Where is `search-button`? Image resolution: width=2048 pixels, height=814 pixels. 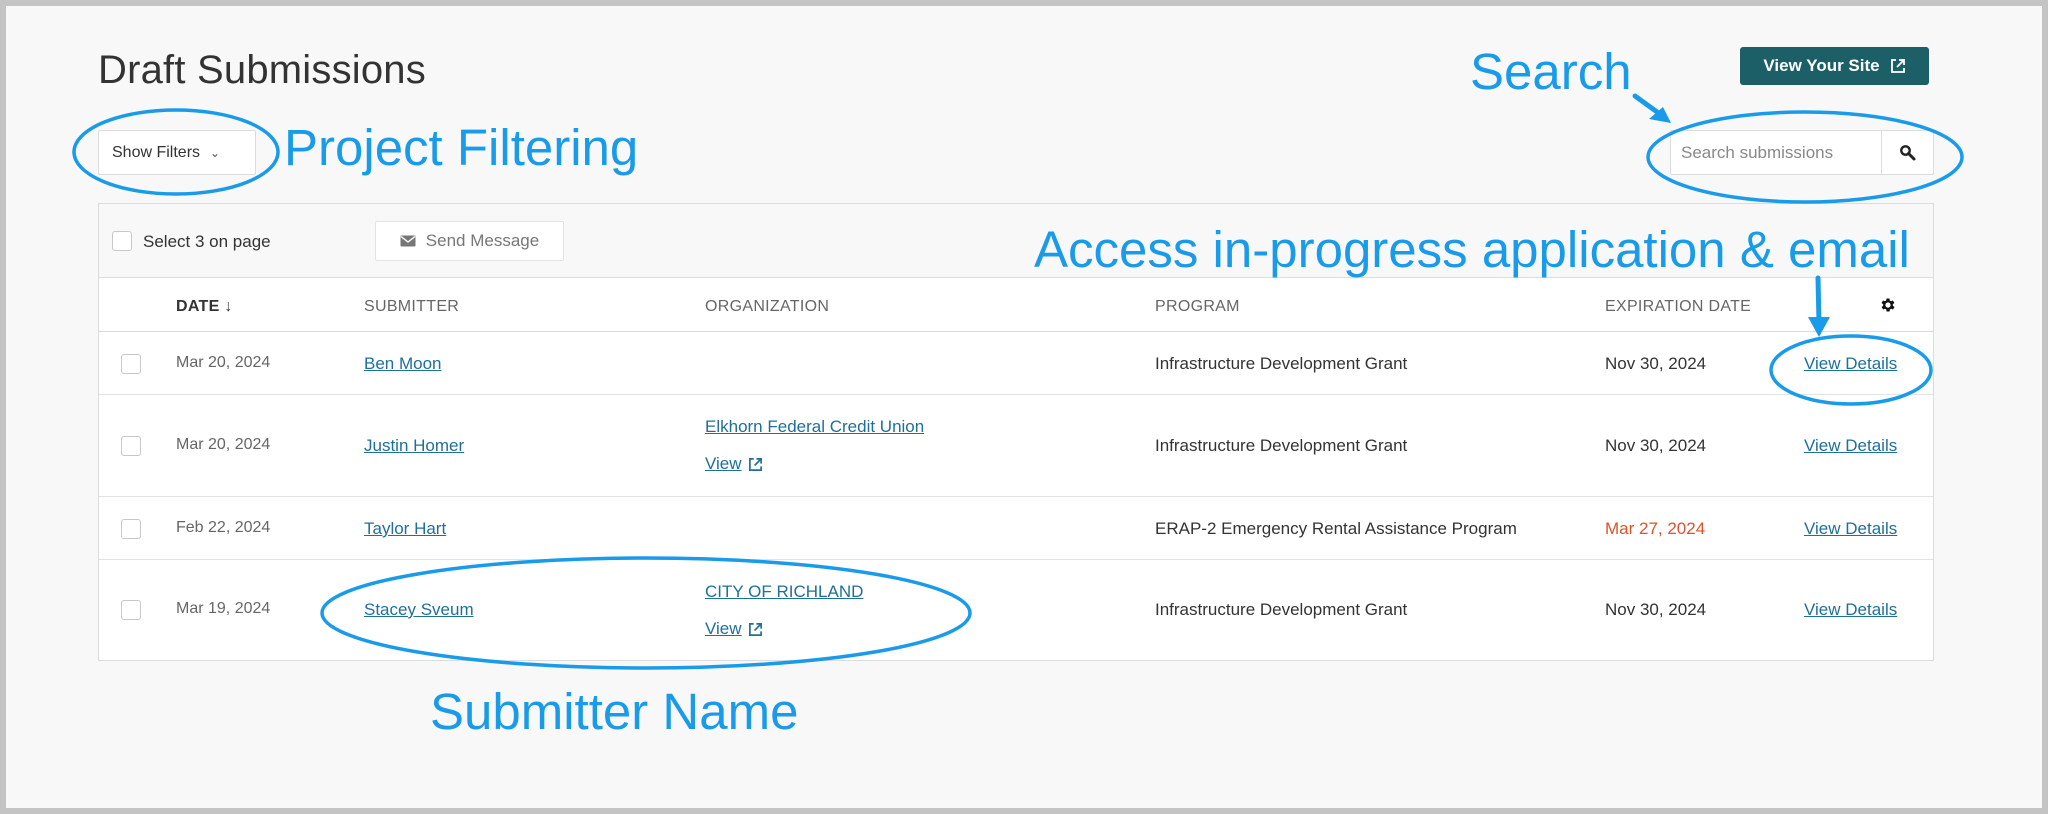 search-button is located at coordinates (1907, 152).